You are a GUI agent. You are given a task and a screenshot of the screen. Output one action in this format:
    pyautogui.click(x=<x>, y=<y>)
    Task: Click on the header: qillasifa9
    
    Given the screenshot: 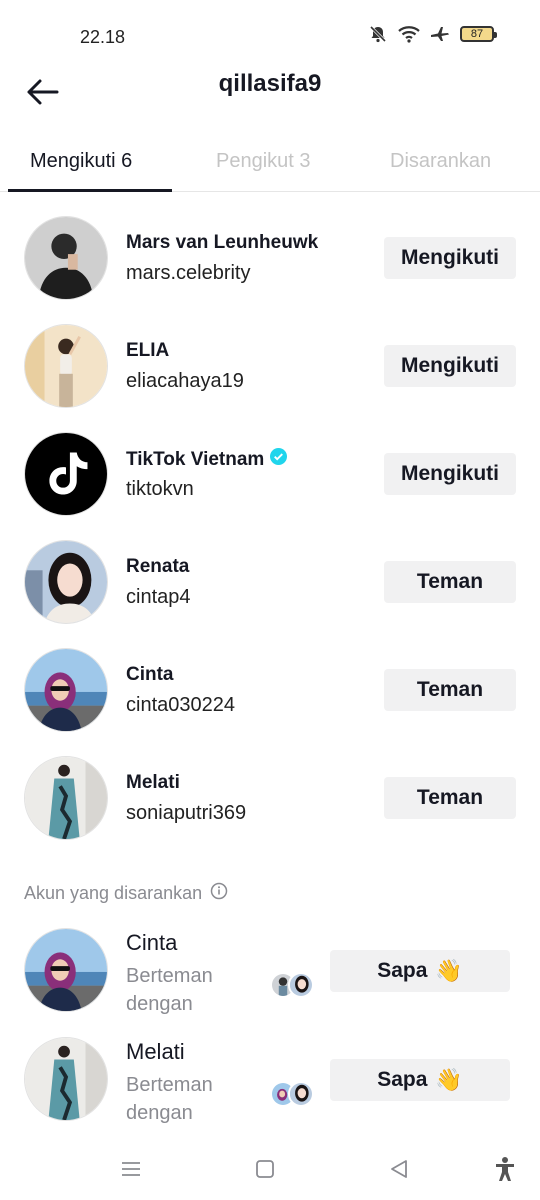 What is the action you would take?
    pyautogui.click(x=270, y=92)
    